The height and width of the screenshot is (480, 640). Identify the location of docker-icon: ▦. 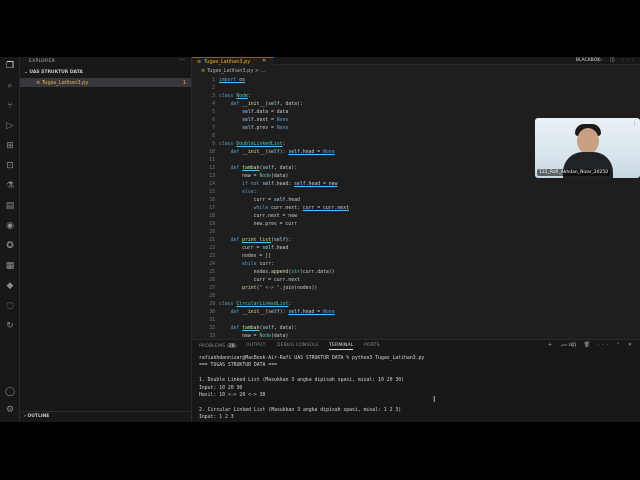
(10, 266).